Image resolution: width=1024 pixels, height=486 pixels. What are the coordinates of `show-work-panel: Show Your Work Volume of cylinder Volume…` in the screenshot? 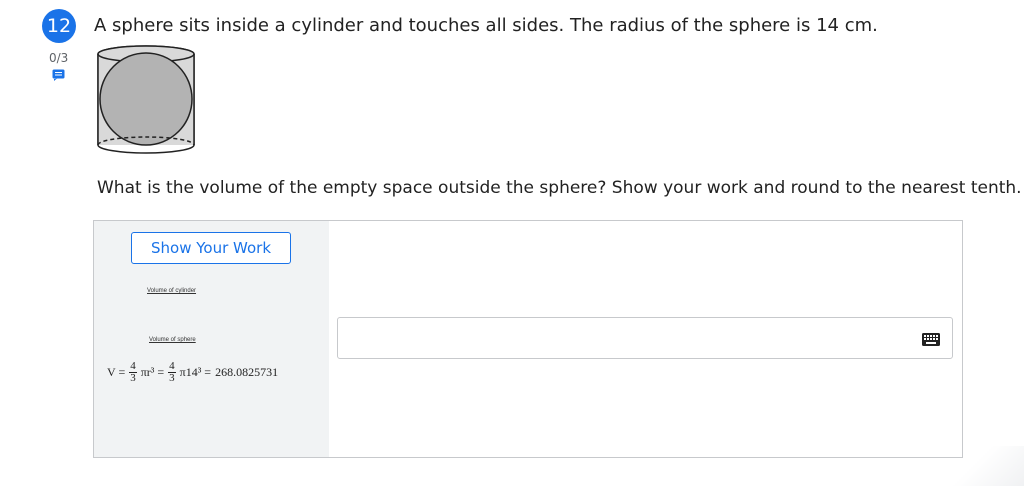 It's located at (211, 339).